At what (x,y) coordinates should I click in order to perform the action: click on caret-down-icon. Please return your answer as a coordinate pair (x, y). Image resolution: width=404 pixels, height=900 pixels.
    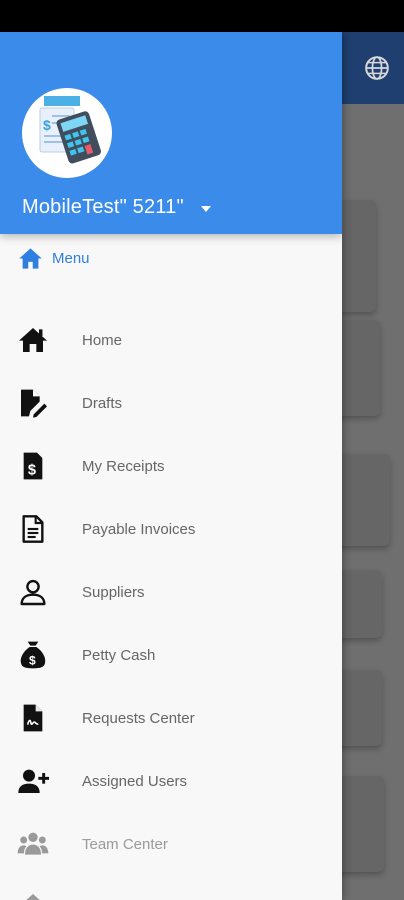
    Looking at the image, I should click on (206, 209).